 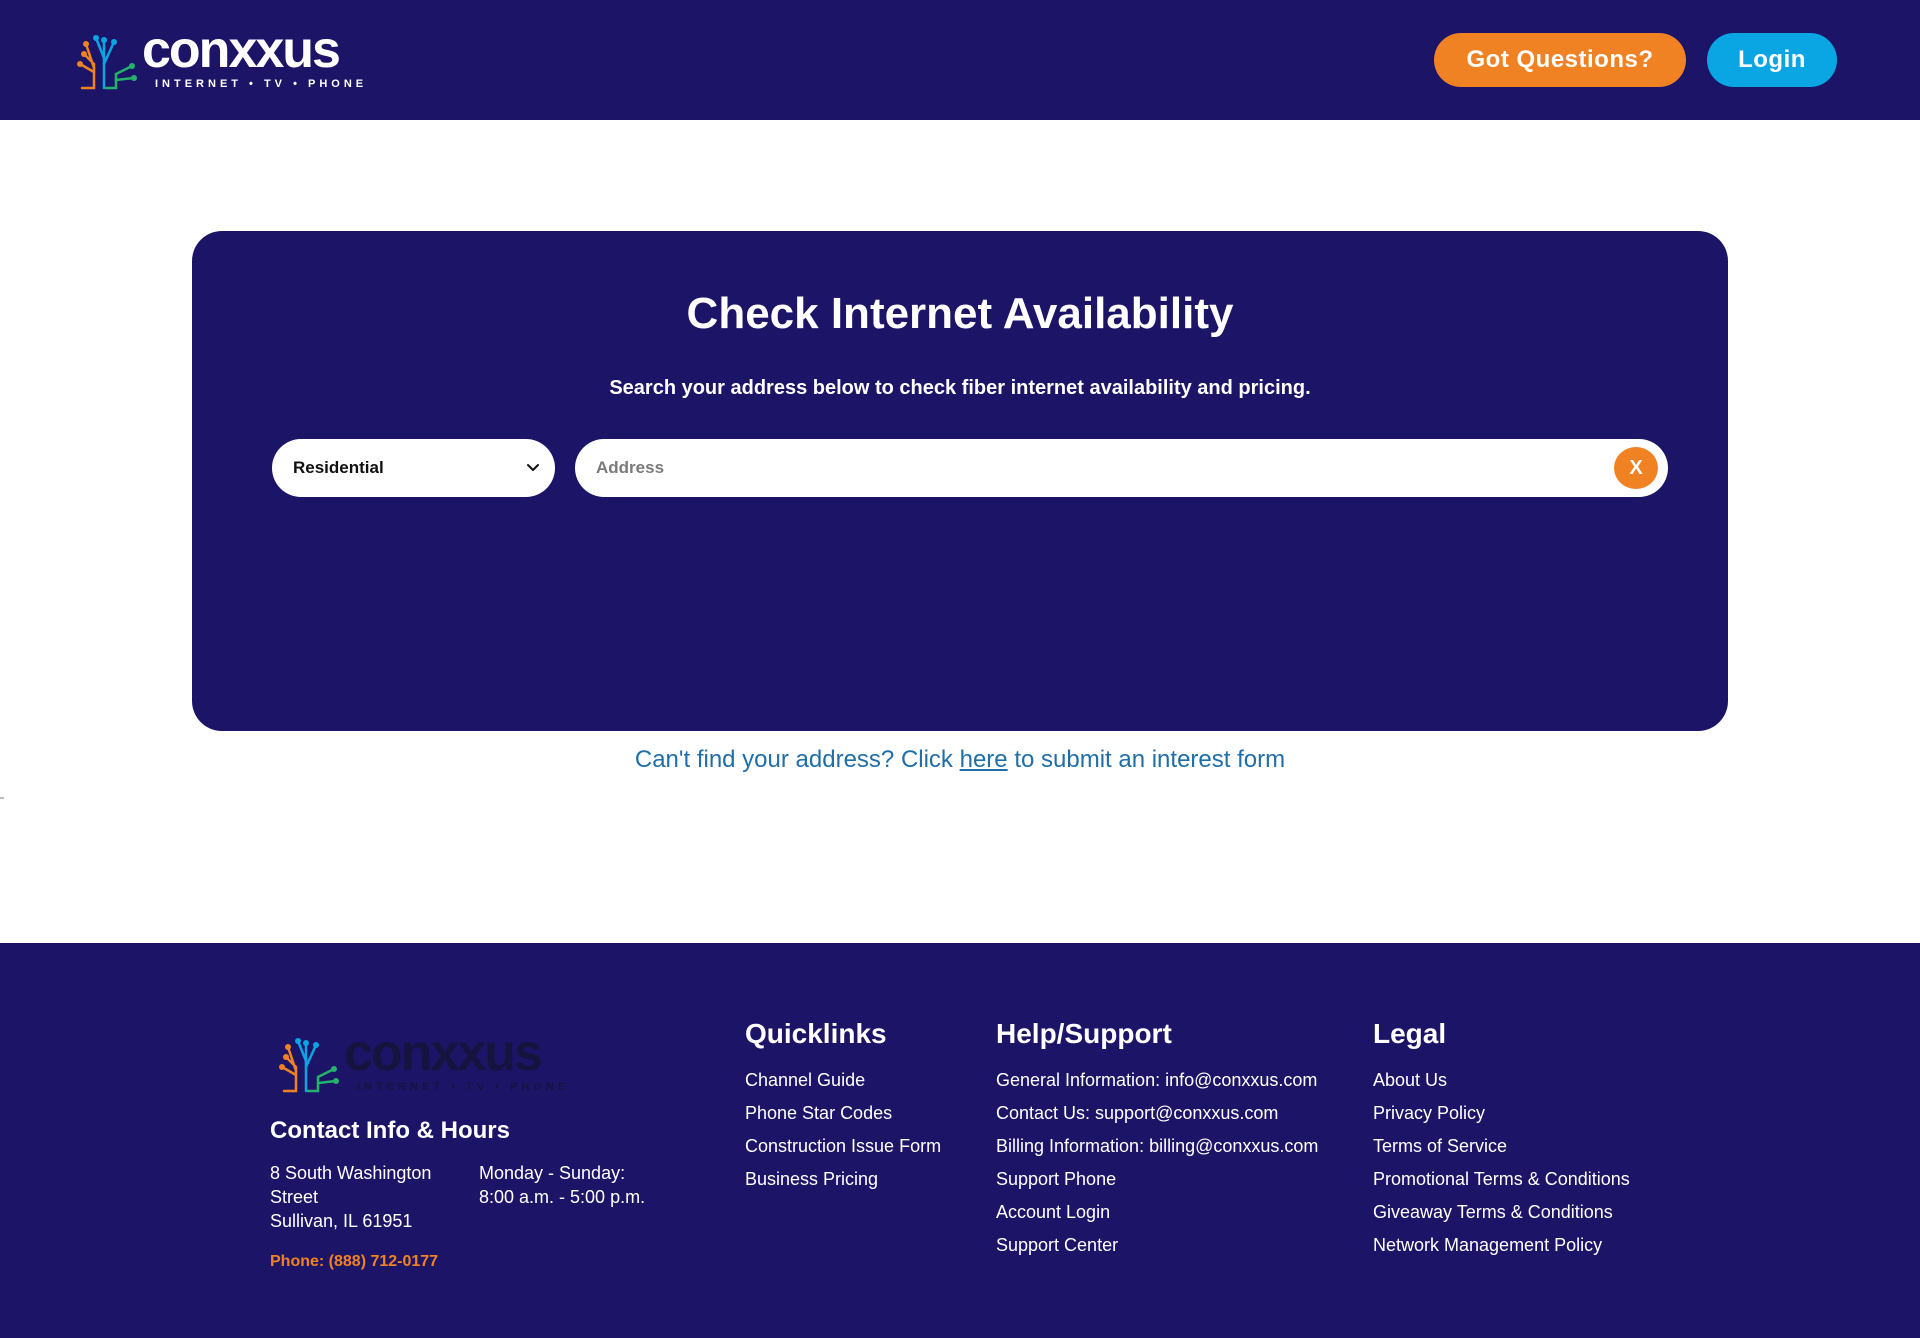 I want to click on phone-link: Phone: (888) 712-0177, so click(x=354, y=1262).